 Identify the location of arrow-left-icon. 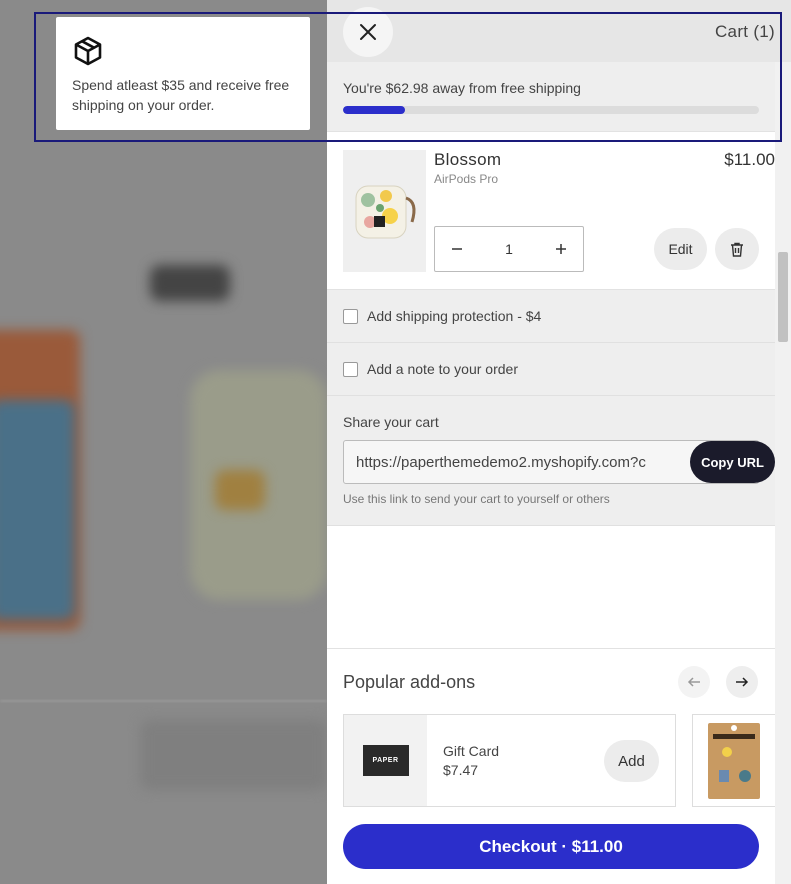
(693, 682).